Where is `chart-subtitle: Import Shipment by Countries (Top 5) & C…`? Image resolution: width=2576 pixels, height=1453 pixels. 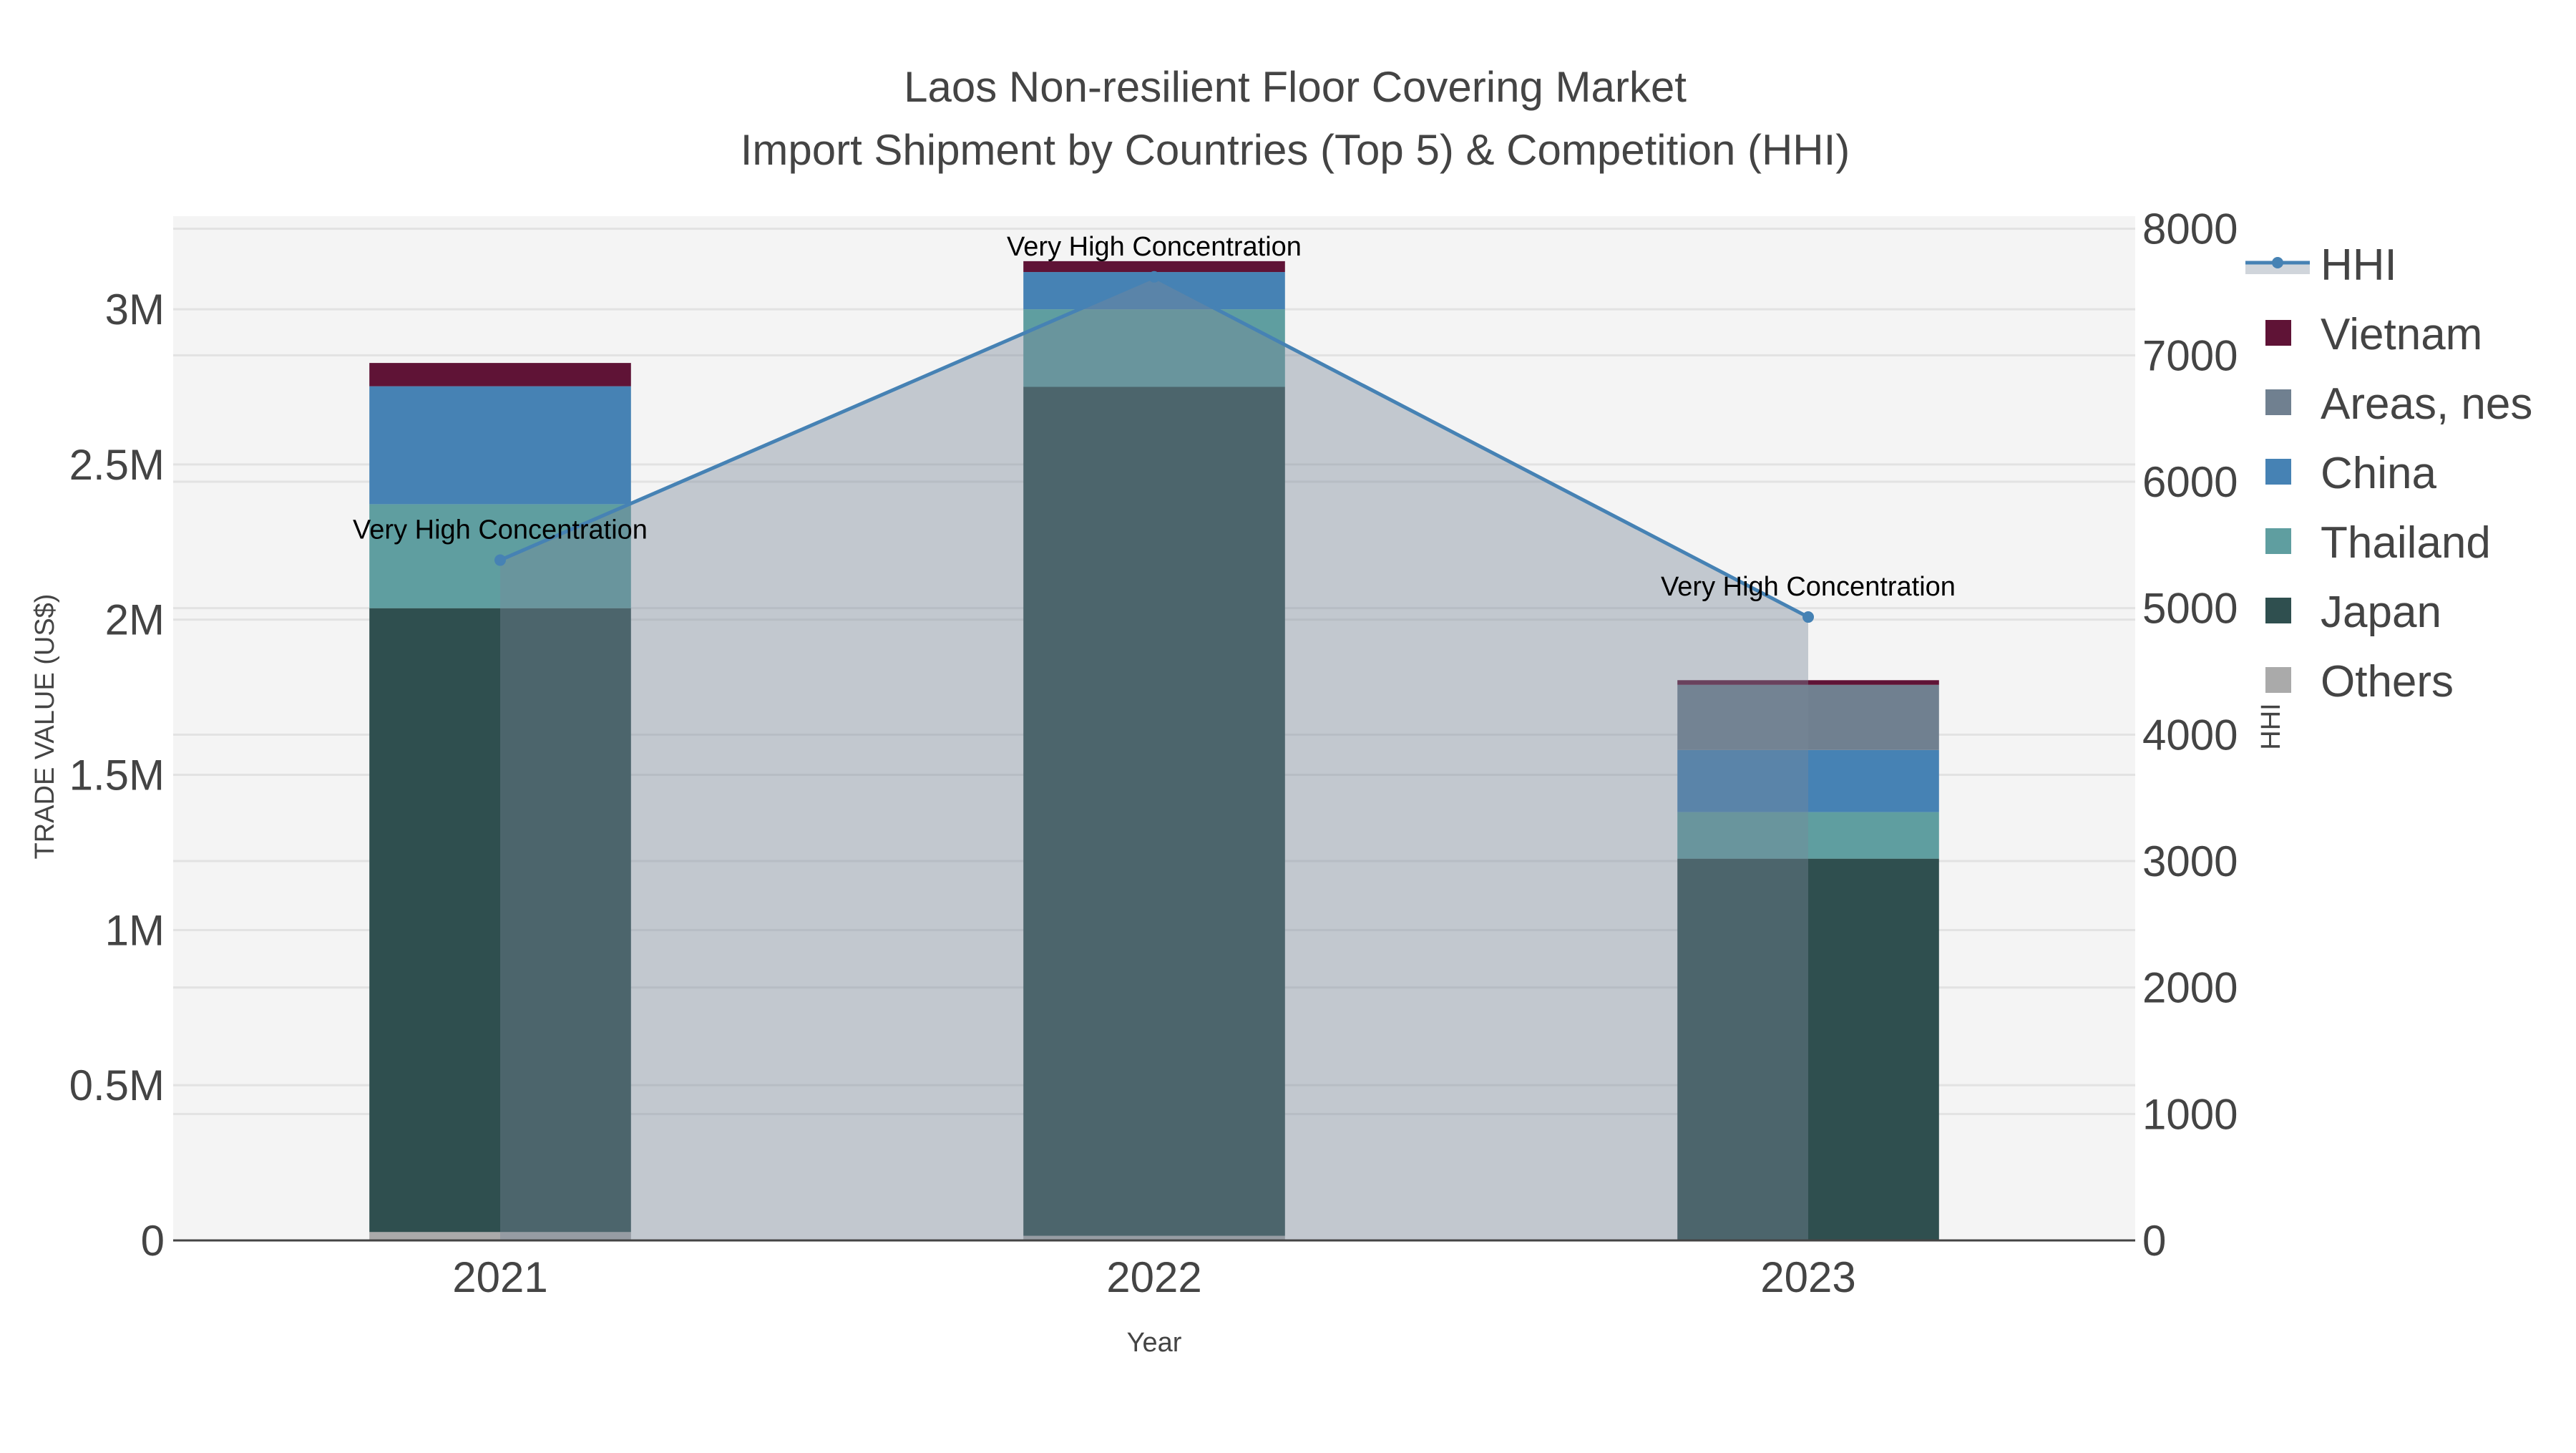
chart-subtitle: Import Shipment by Countries (Top 5) & C… is located at coordinates (1295, 150).